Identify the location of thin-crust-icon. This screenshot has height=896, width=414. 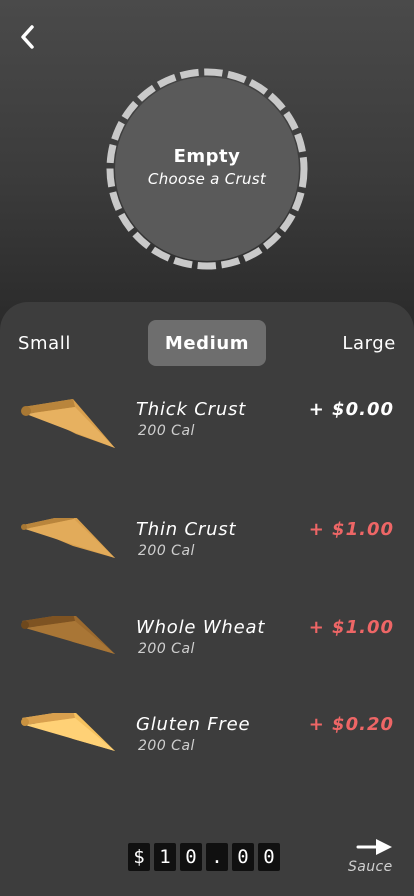
(68, 538).